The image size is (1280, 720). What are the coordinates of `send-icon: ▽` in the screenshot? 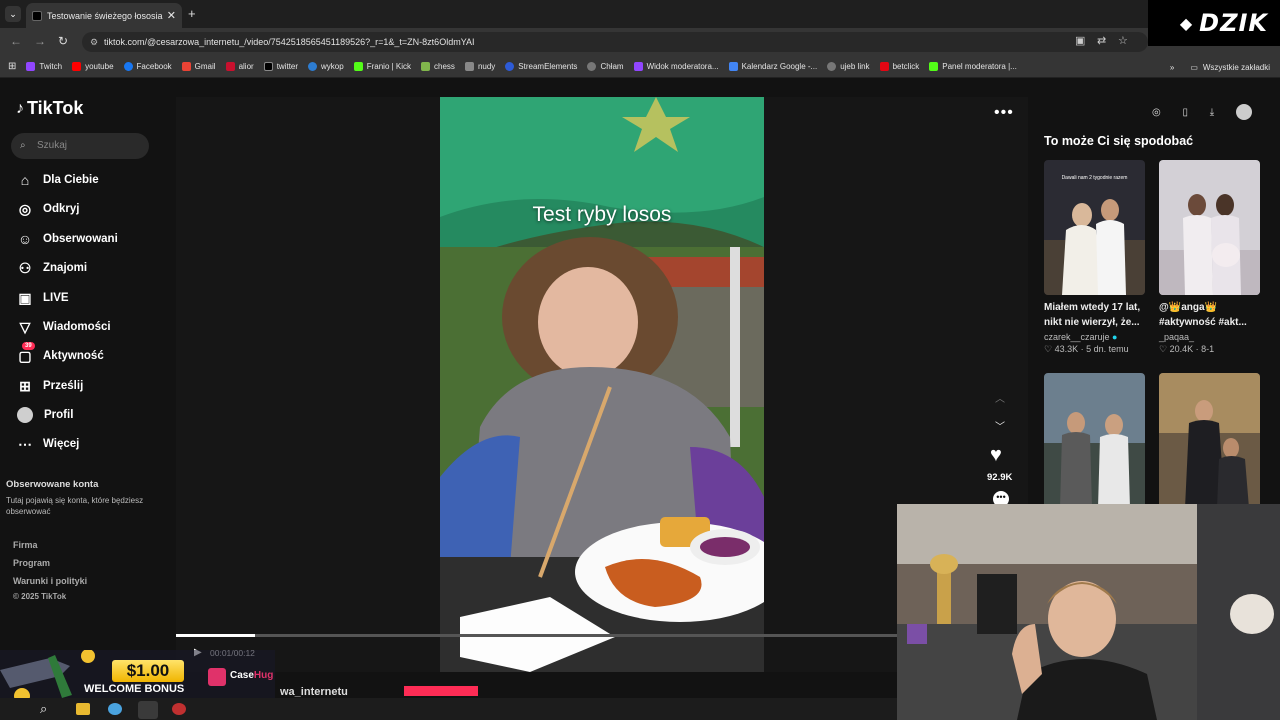 It's located at (25, 326).